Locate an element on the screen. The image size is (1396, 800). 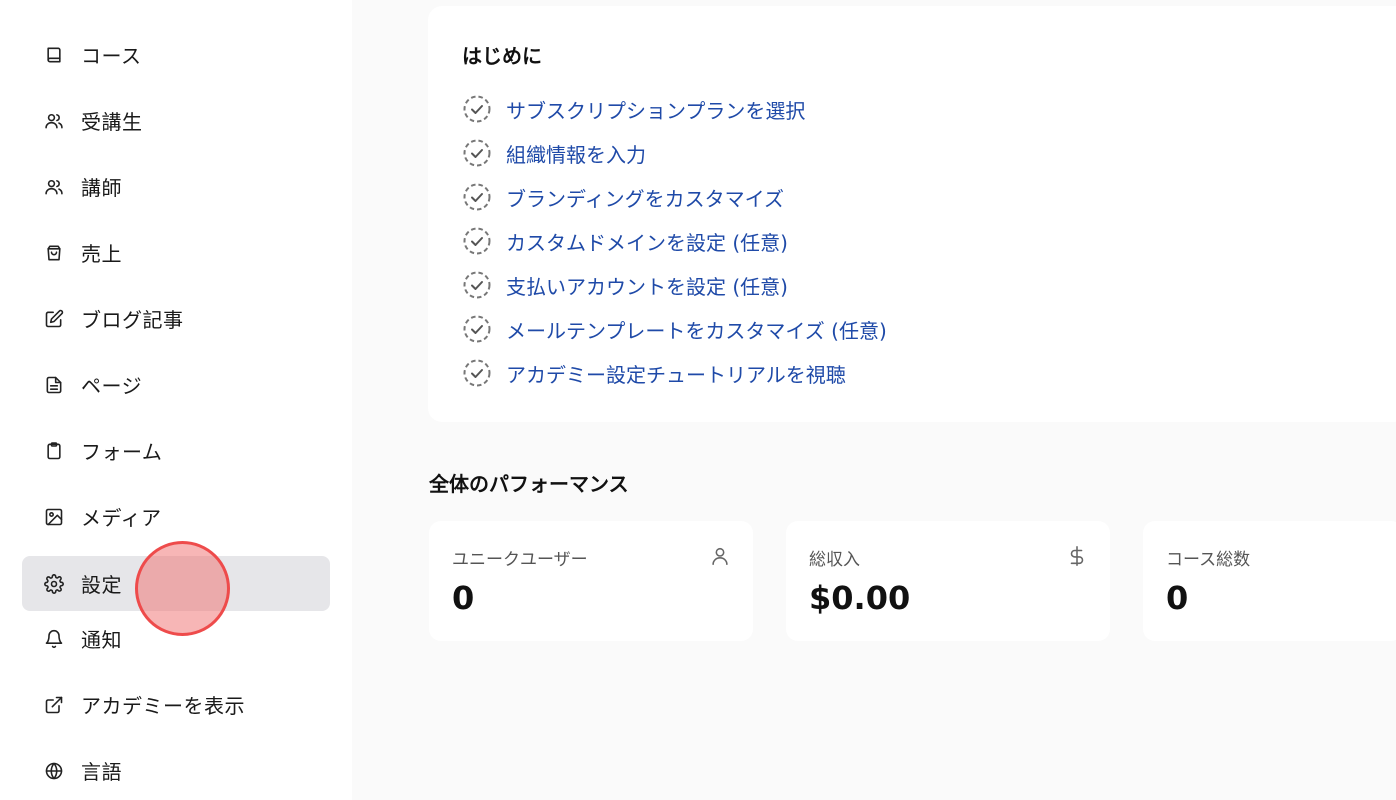
shopping-bag-icon is located at coordinates (54, 253).